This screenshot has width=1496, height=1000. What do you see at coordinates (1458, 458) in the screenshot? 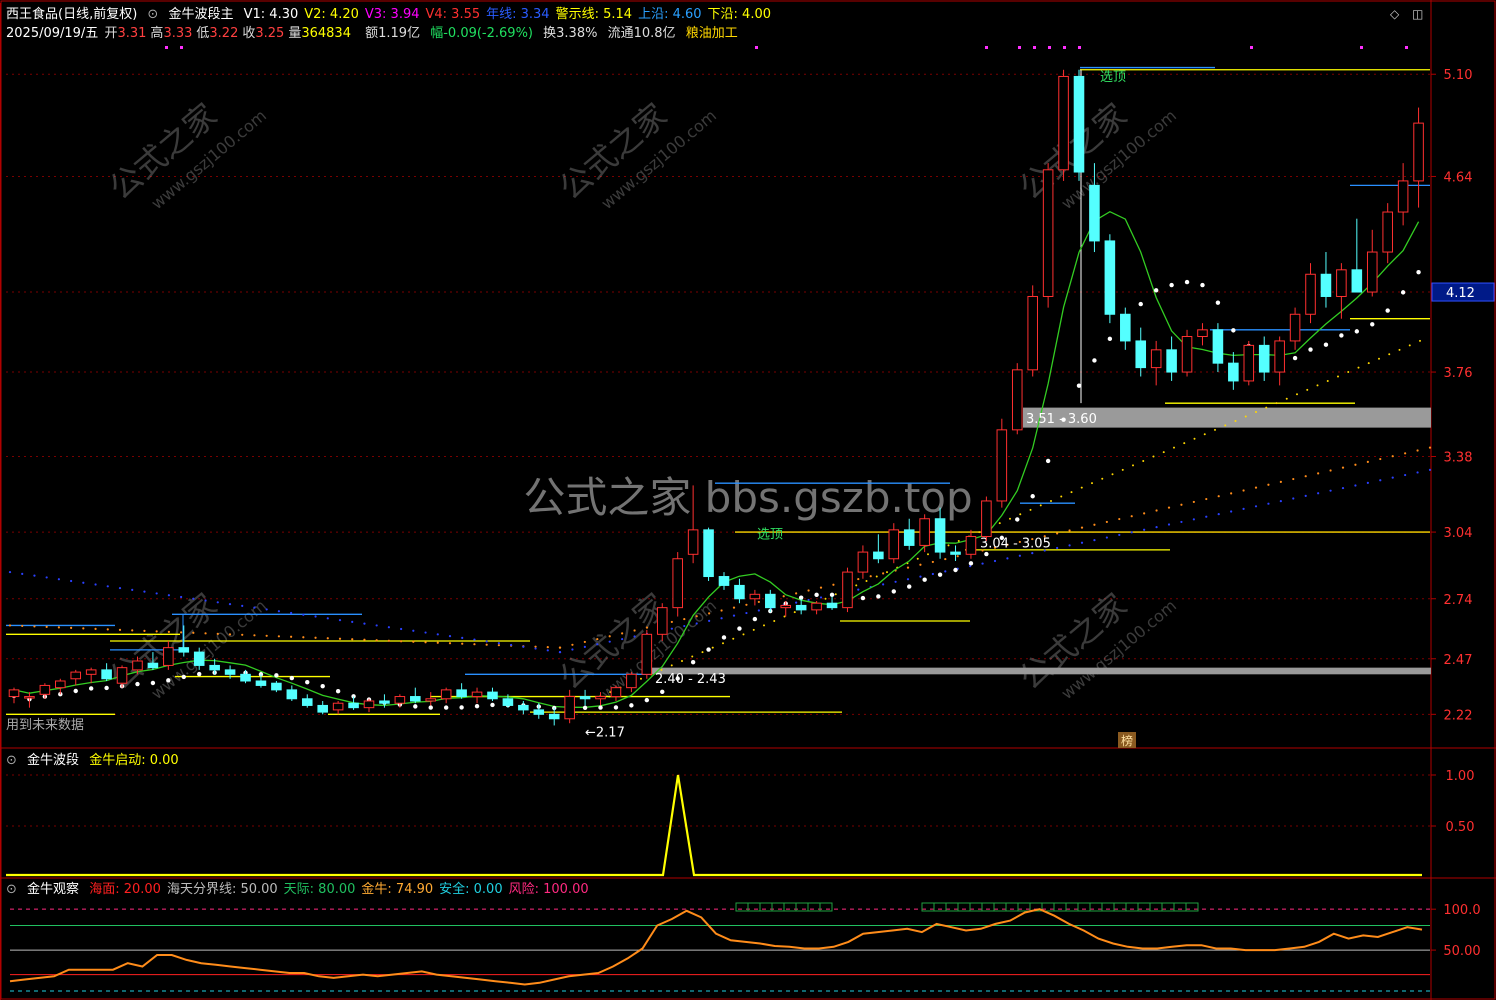
I see `y-tick-label: 3.38` at bounding box center [1458, 458].